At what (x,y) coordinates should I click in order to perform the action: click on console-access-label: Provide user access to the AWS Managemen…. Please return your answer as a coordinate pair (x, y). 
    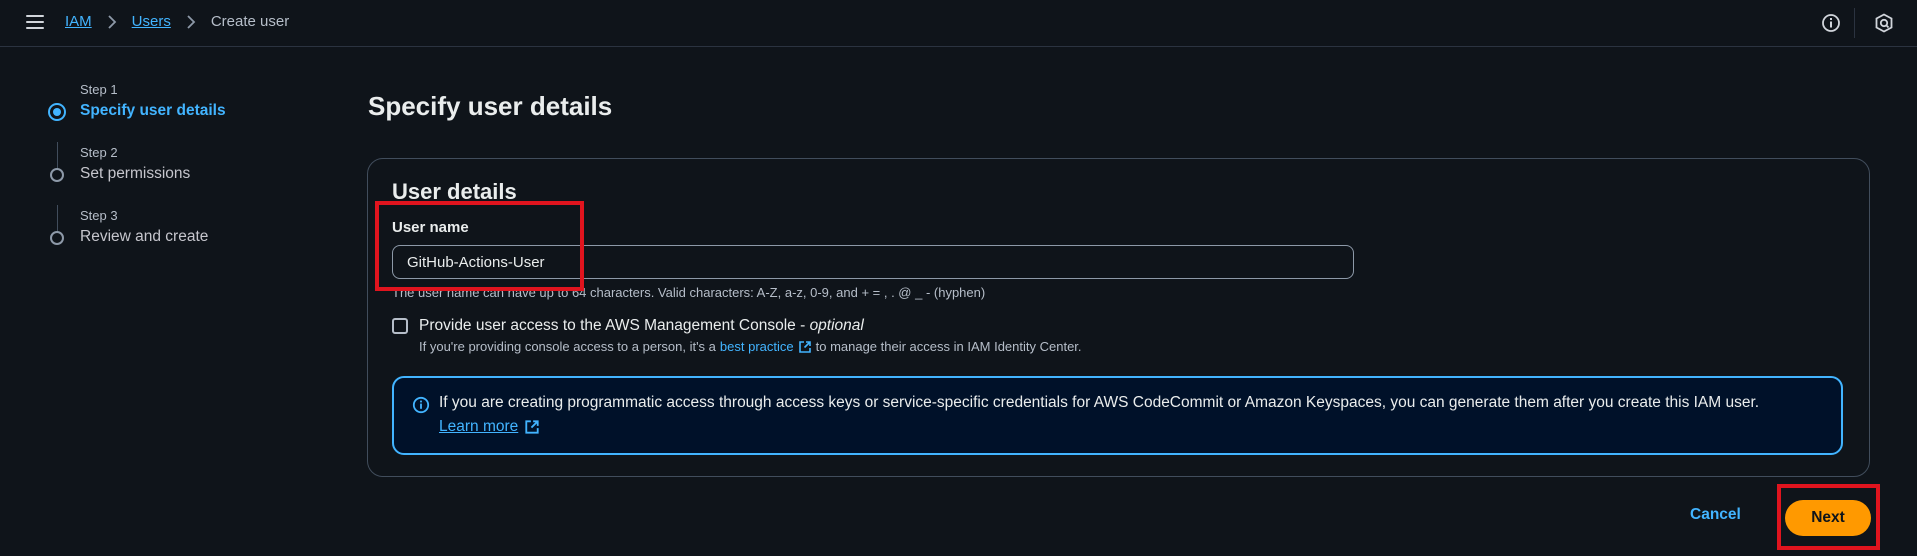
    Looking at the image, I should click on (641, 326).